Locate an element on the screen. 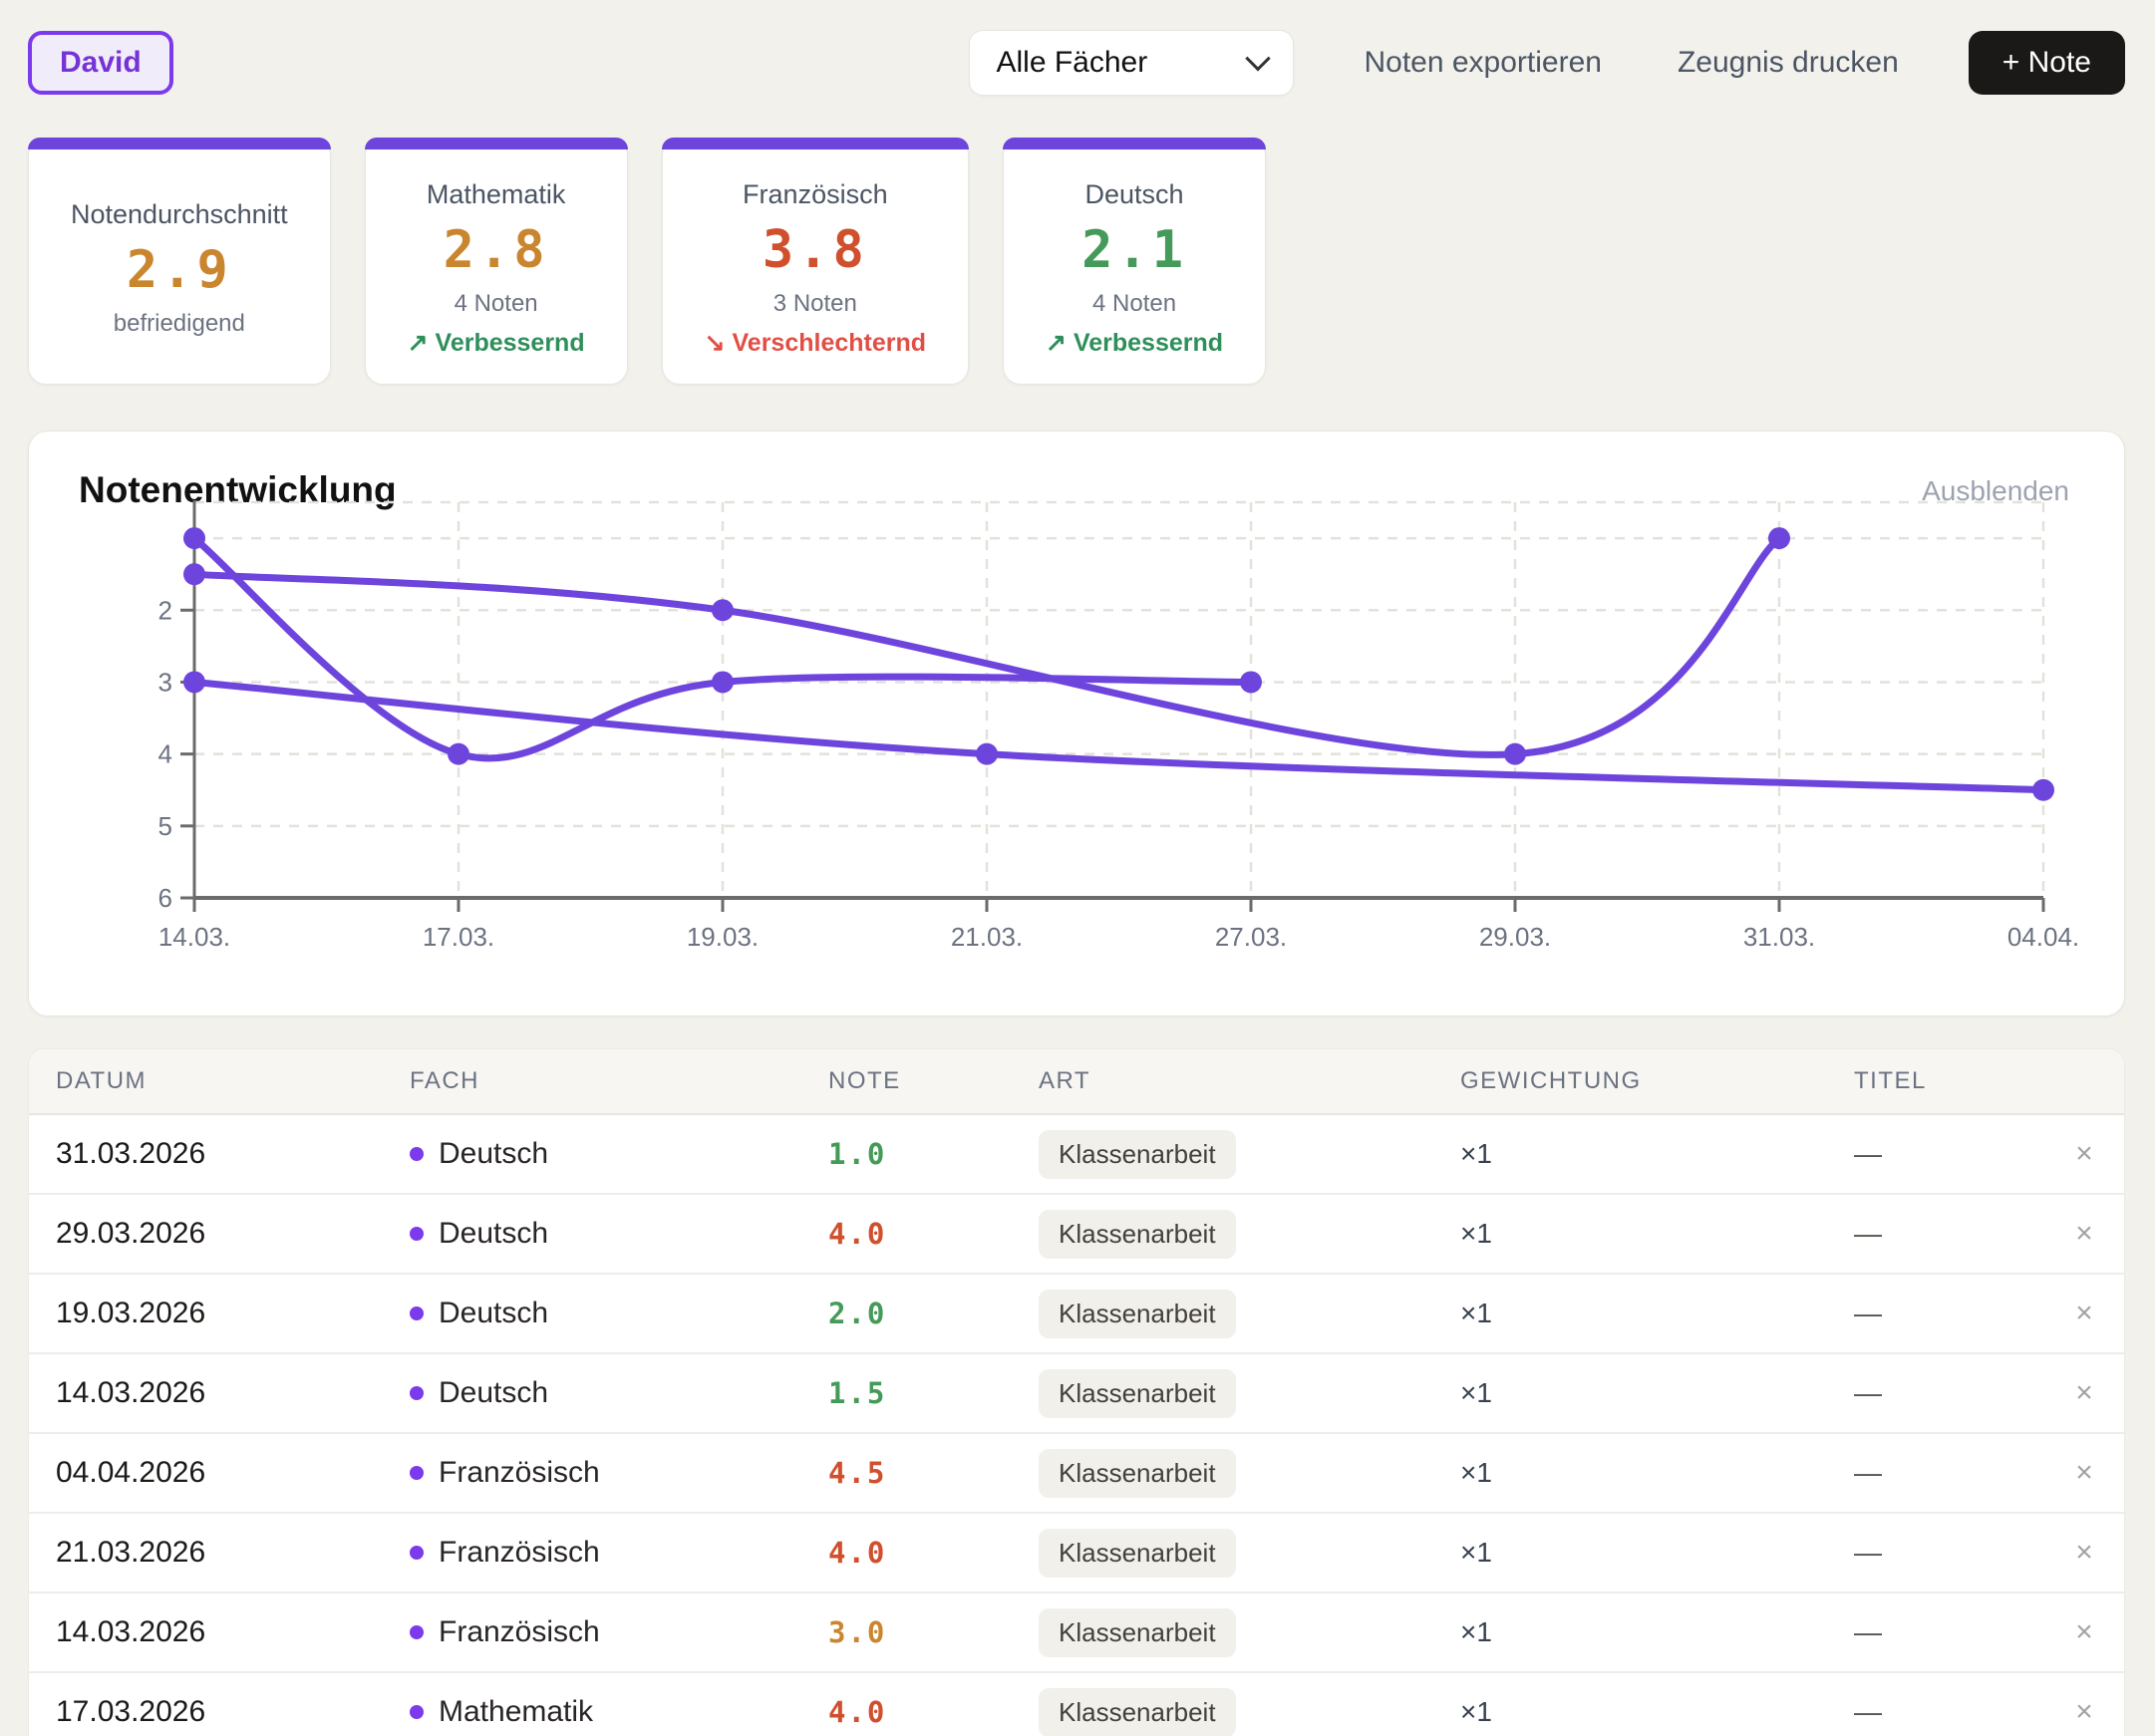 The width and height of the screenshot is (2155, 1736). print-report-button: Zeugnis drucken is located at coordinates (1788, 63).